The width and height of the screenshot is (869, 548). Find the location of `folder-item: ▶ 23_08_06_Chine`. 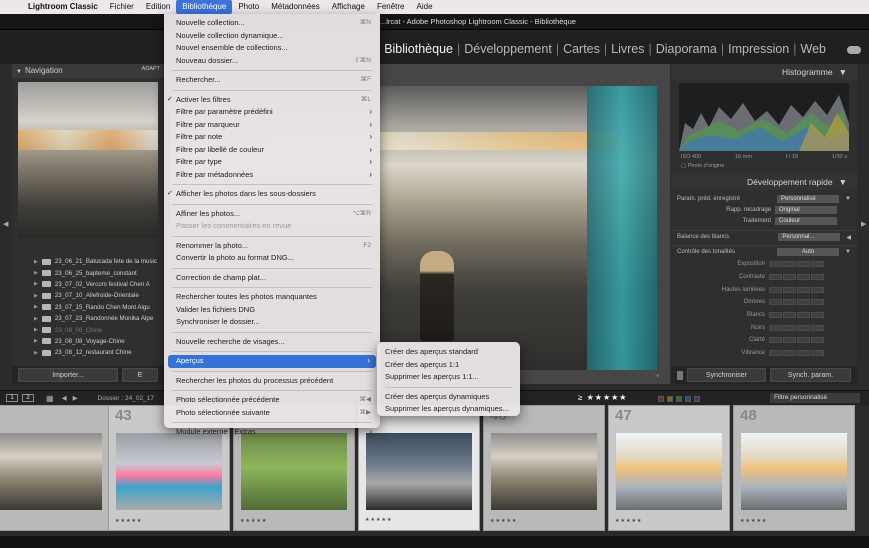

folder-item: ▶ 23_08_06_Chine is located at coordinates (88, 329).